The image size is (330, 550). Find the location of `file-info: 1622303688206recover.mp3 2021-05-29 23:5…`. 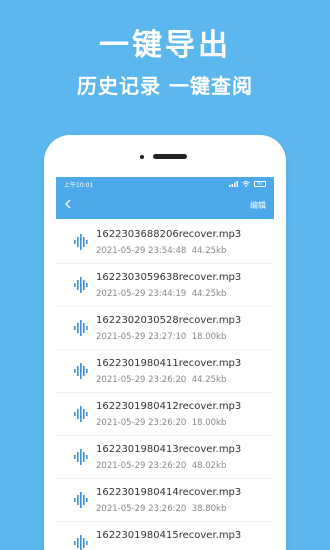

file-info: 1622303688206recover.mp3 2021-05-29 23:5… is located at coordinates (168, 242).